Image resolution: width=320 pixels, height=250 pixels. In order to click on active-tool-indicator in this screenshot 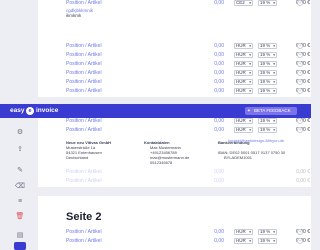, I will do `click(20, 246)`.